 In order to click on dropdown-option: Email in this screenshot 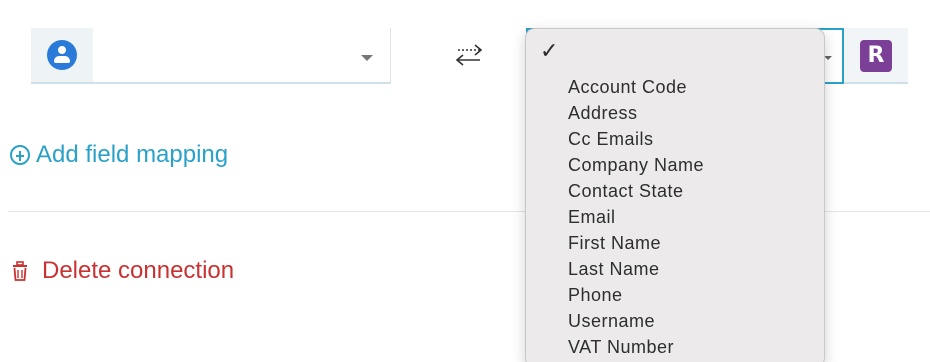, I will do `click(592, 217)`.